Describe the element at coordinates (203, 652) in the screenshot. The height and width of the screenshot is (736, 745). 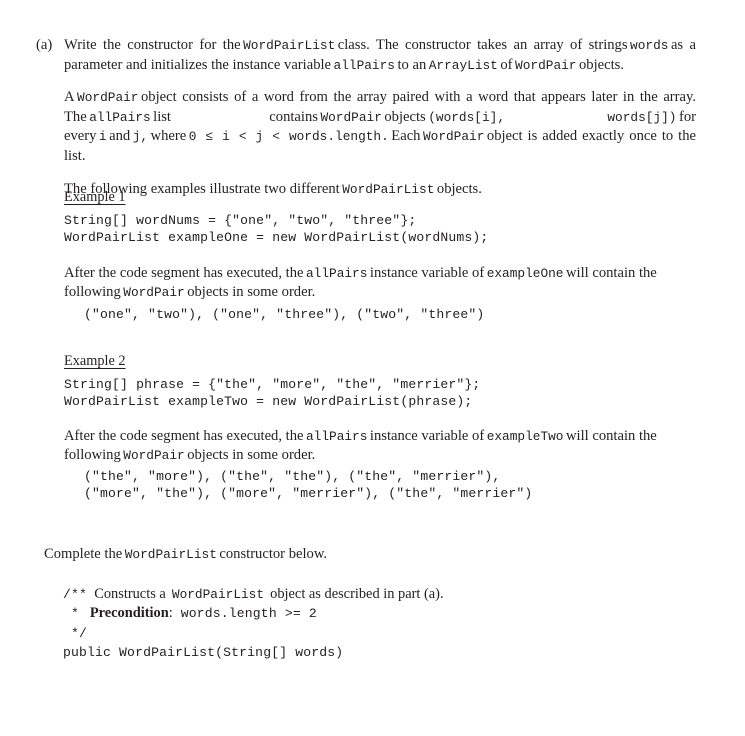
I see `constructor-declaration: public WordPairList(String[] words)` at that location.